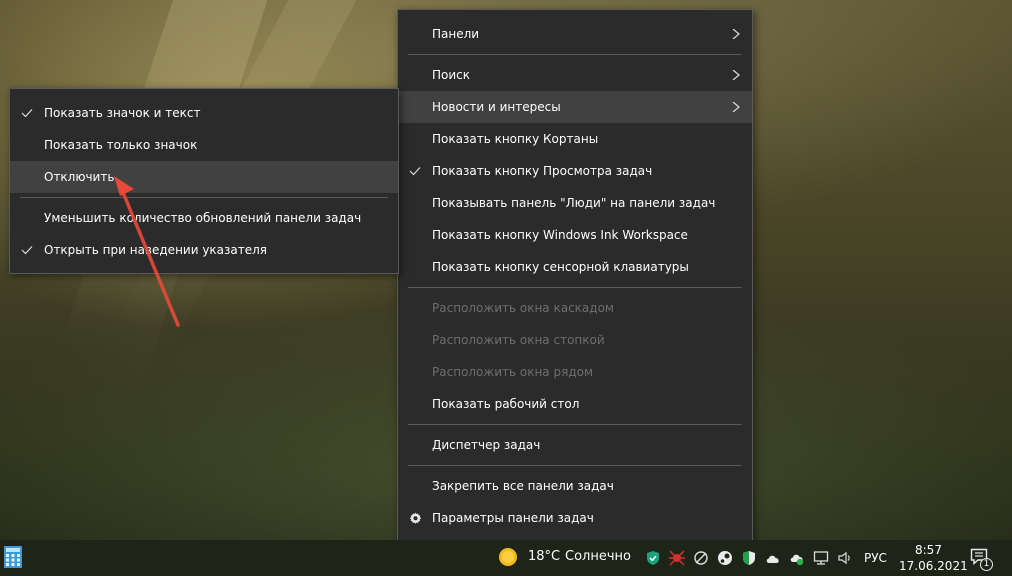 The height and width of the screenshot is (576, 1012). Describe the element at coordinates (518, 340) in the screenshot. I see `menu-item-label: Расположить окна стопкой` at that location.